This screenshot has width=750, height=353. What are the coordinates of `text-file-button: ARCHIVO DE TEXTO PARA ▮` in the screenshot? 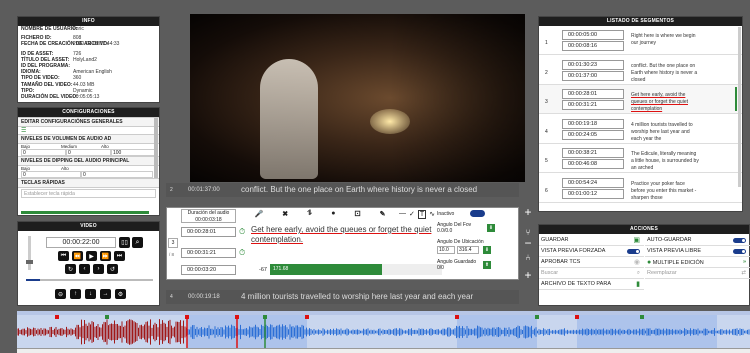 It's located at (591, 284).